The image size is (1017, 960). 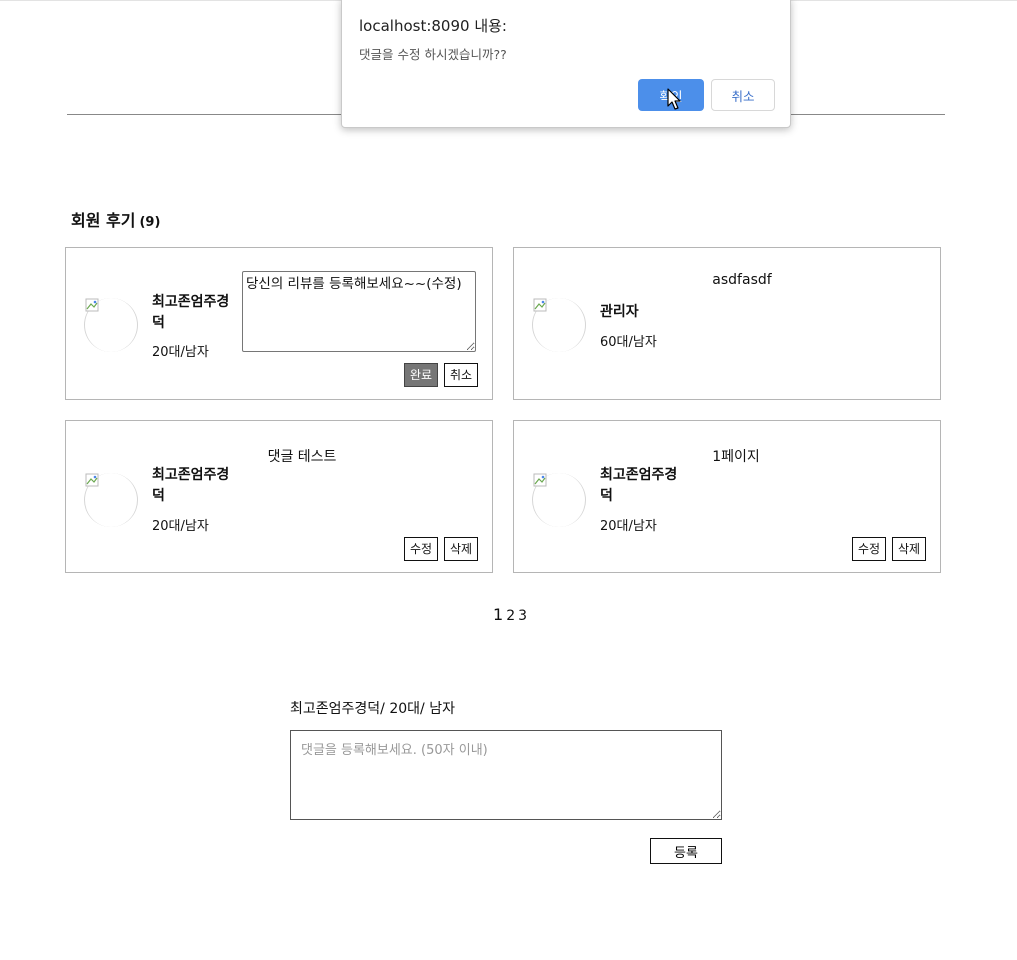 I want to click on review-card: asdfasdf 관리자 60대/남자, so click(x=727, y=323).